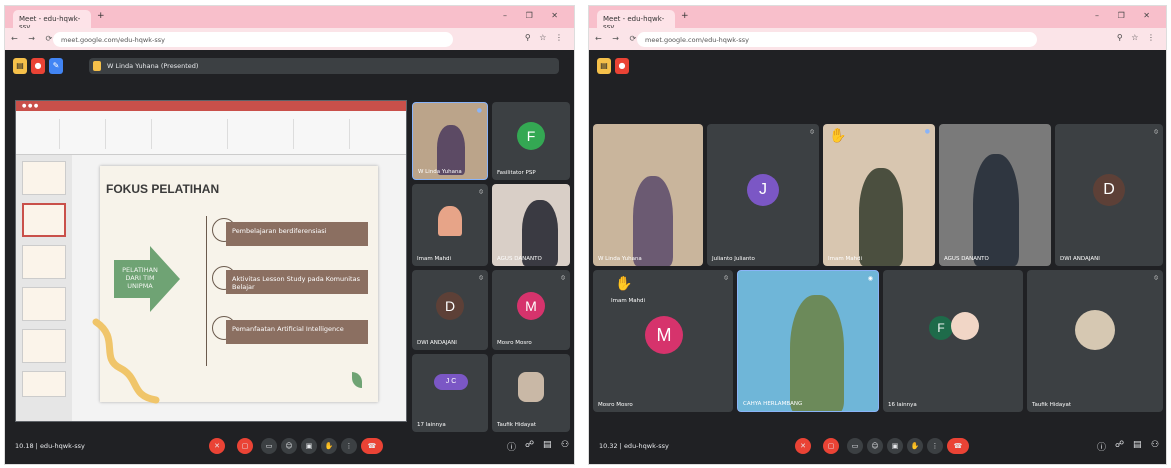  What do you see at coordinates (431, 425) in the screenshot?
I see `participant-name: 17 lainnya` at bounding box center [431, 425].